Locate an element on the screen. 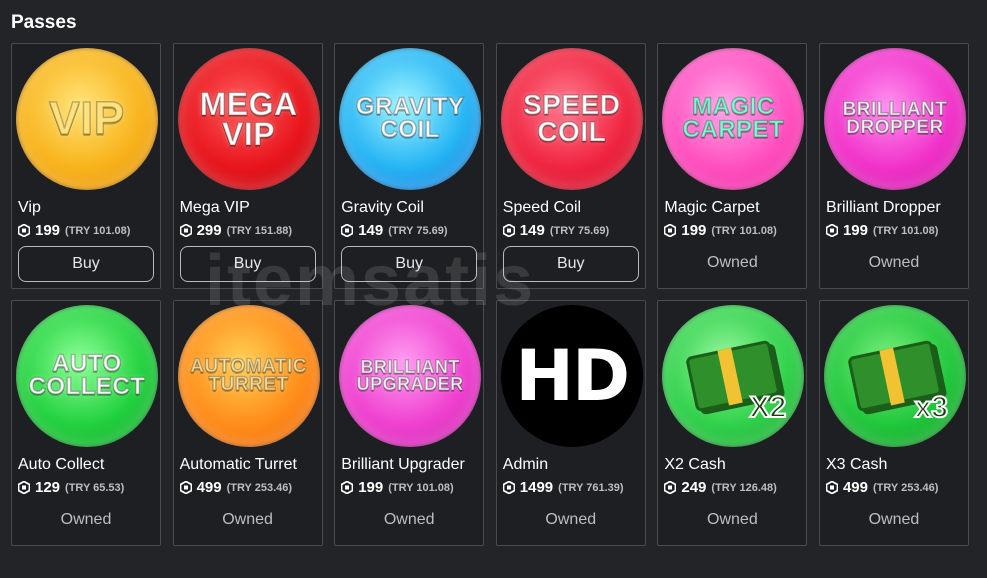 Image resolution: width=987 pixels, height=578 pixels. price-row: 149 (TRY 75.69) is located at coordinates (555, 230).